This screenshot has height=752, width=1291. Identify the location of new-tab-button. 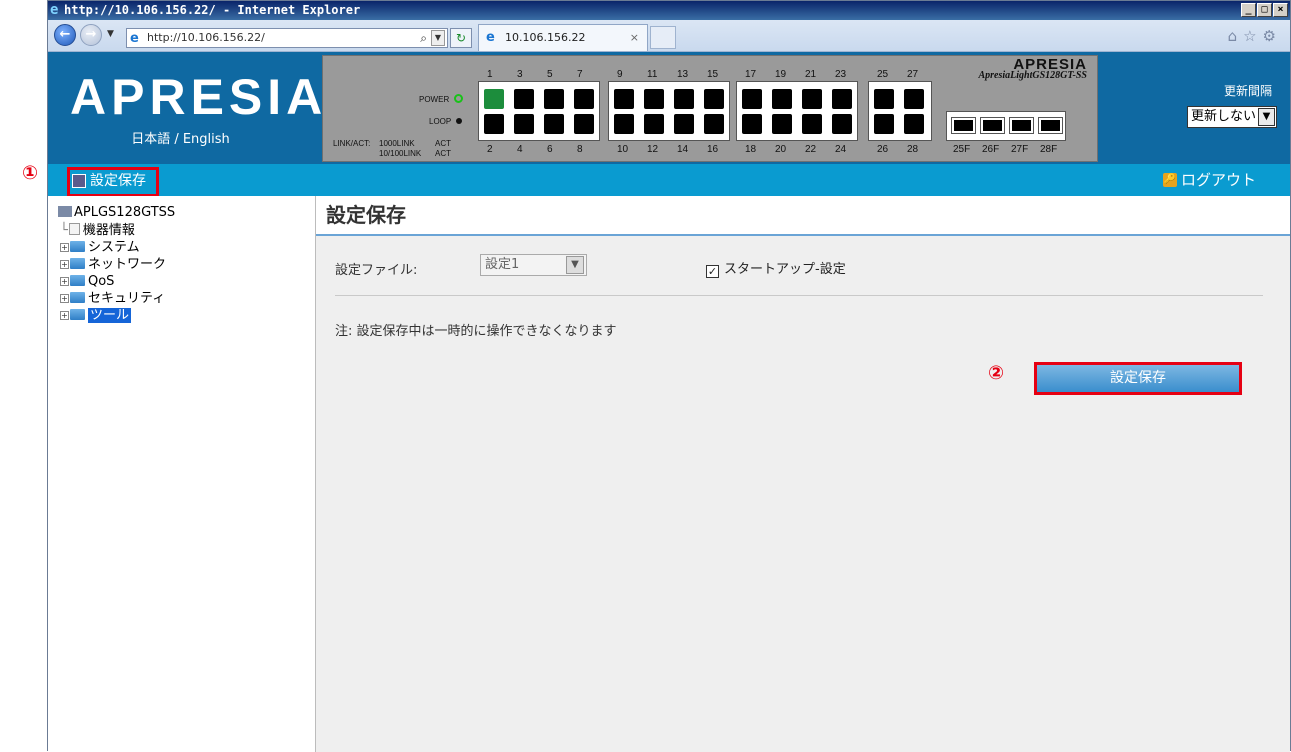
(663, 37).